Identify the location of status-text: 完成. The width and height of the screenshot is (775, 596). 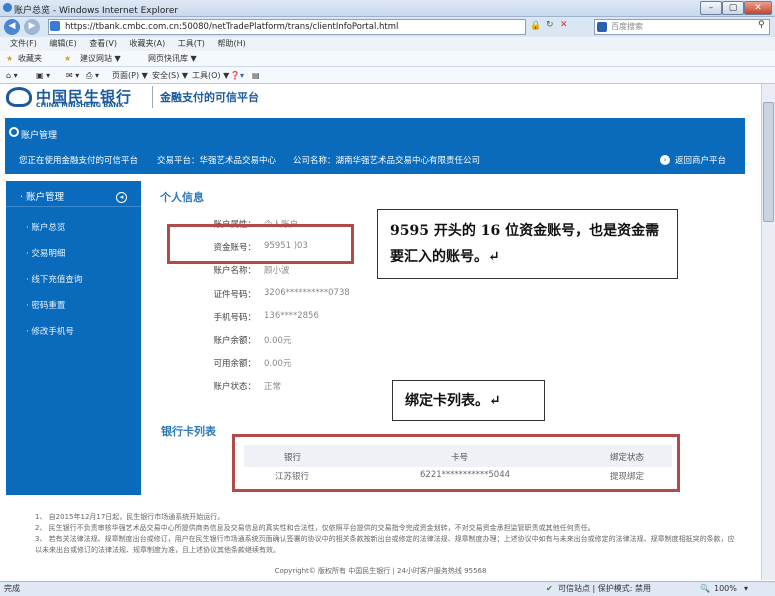
(12, 588).